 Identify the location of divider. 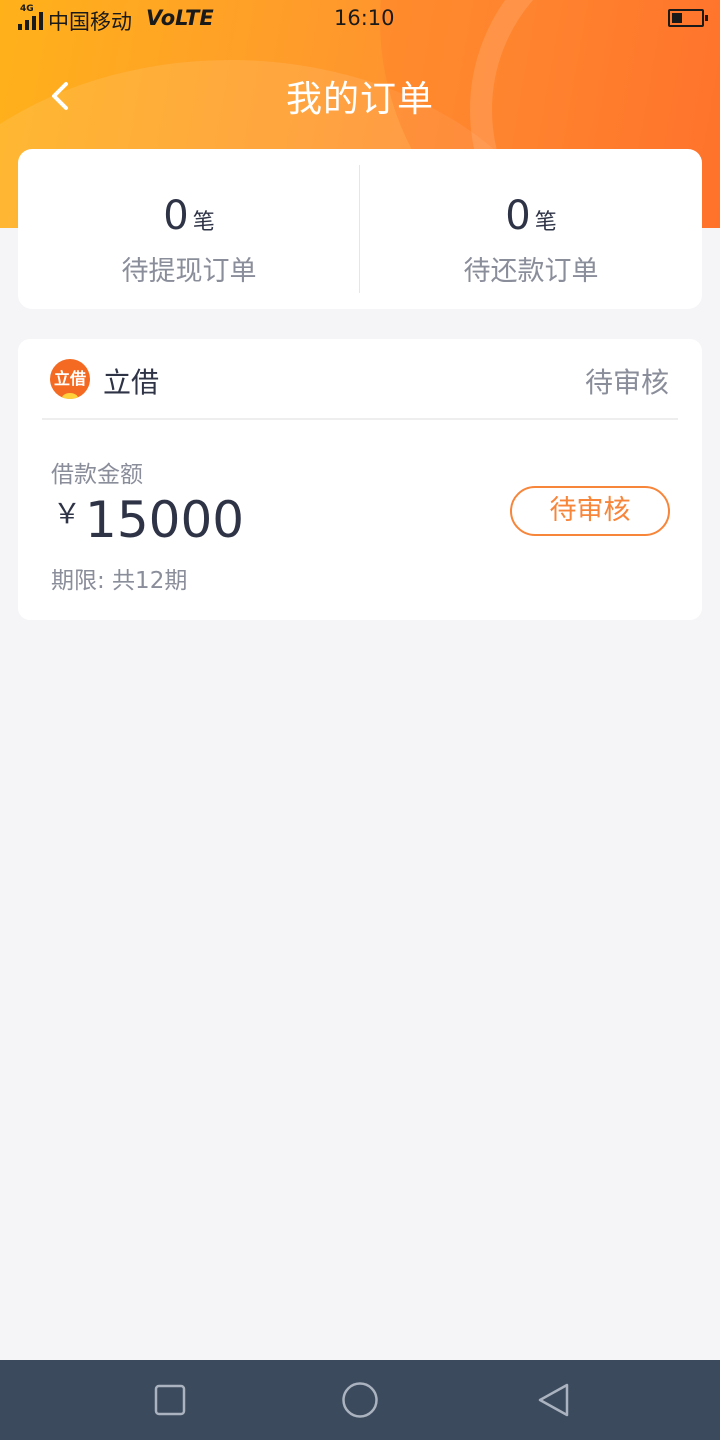
(360, 419).